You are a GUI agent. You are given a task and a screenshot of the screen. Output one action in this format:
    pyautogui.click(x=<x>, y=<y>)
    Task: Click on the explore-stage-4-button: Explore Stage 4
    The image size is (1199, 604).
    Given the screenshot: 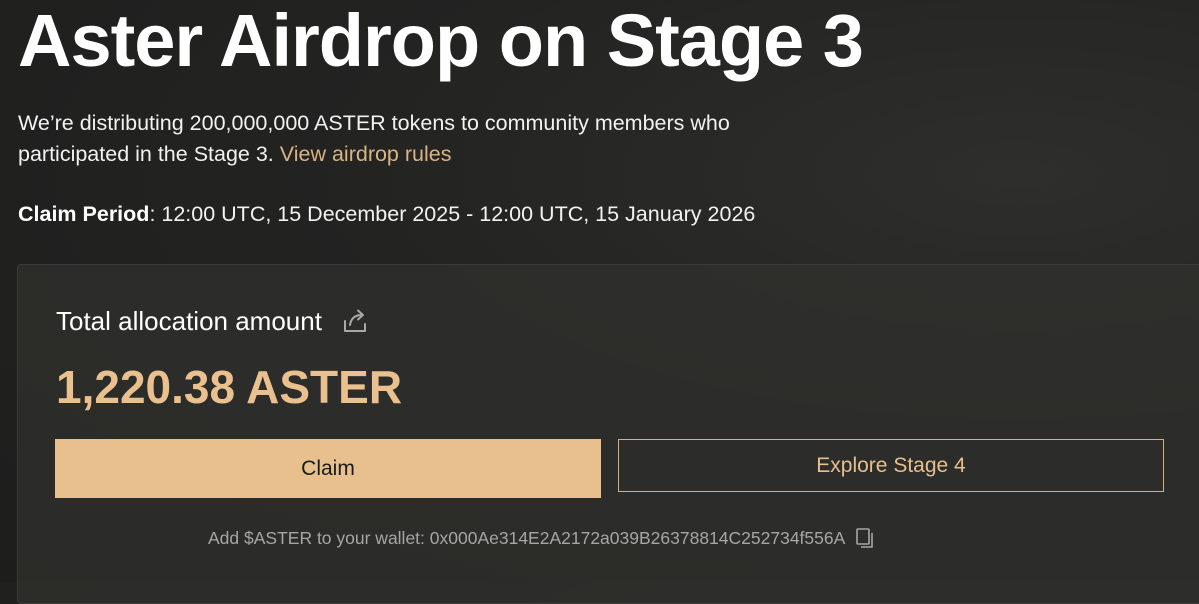 What is the action you would take?
    pyautogui.click(x=891, y=465)
    